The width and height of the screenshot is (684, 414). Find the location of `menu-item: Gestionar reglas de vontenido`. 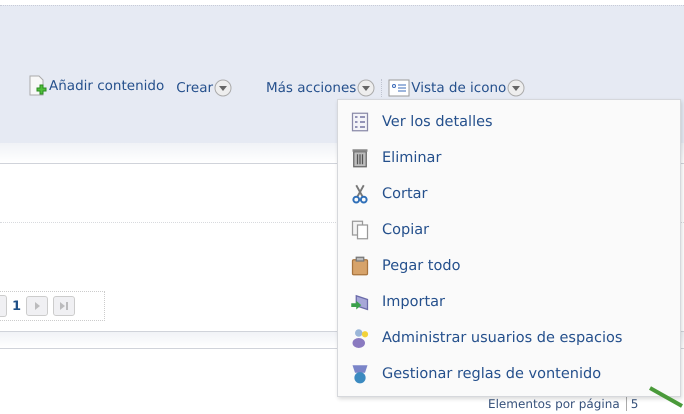

menu-item: Gestionar reglas de vontenido is located at coordinates (509, 374).